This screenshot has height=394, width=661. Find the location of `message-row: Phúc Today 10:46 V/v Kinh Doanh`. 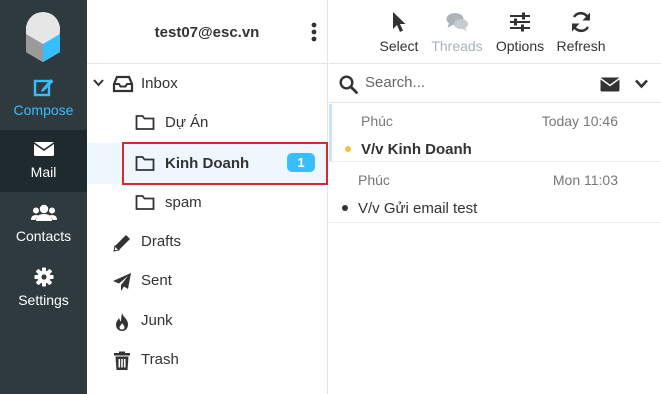

message-row: Phúc Today 10:46 V/v Kinh Doanh is located at coordinates (495, 133).